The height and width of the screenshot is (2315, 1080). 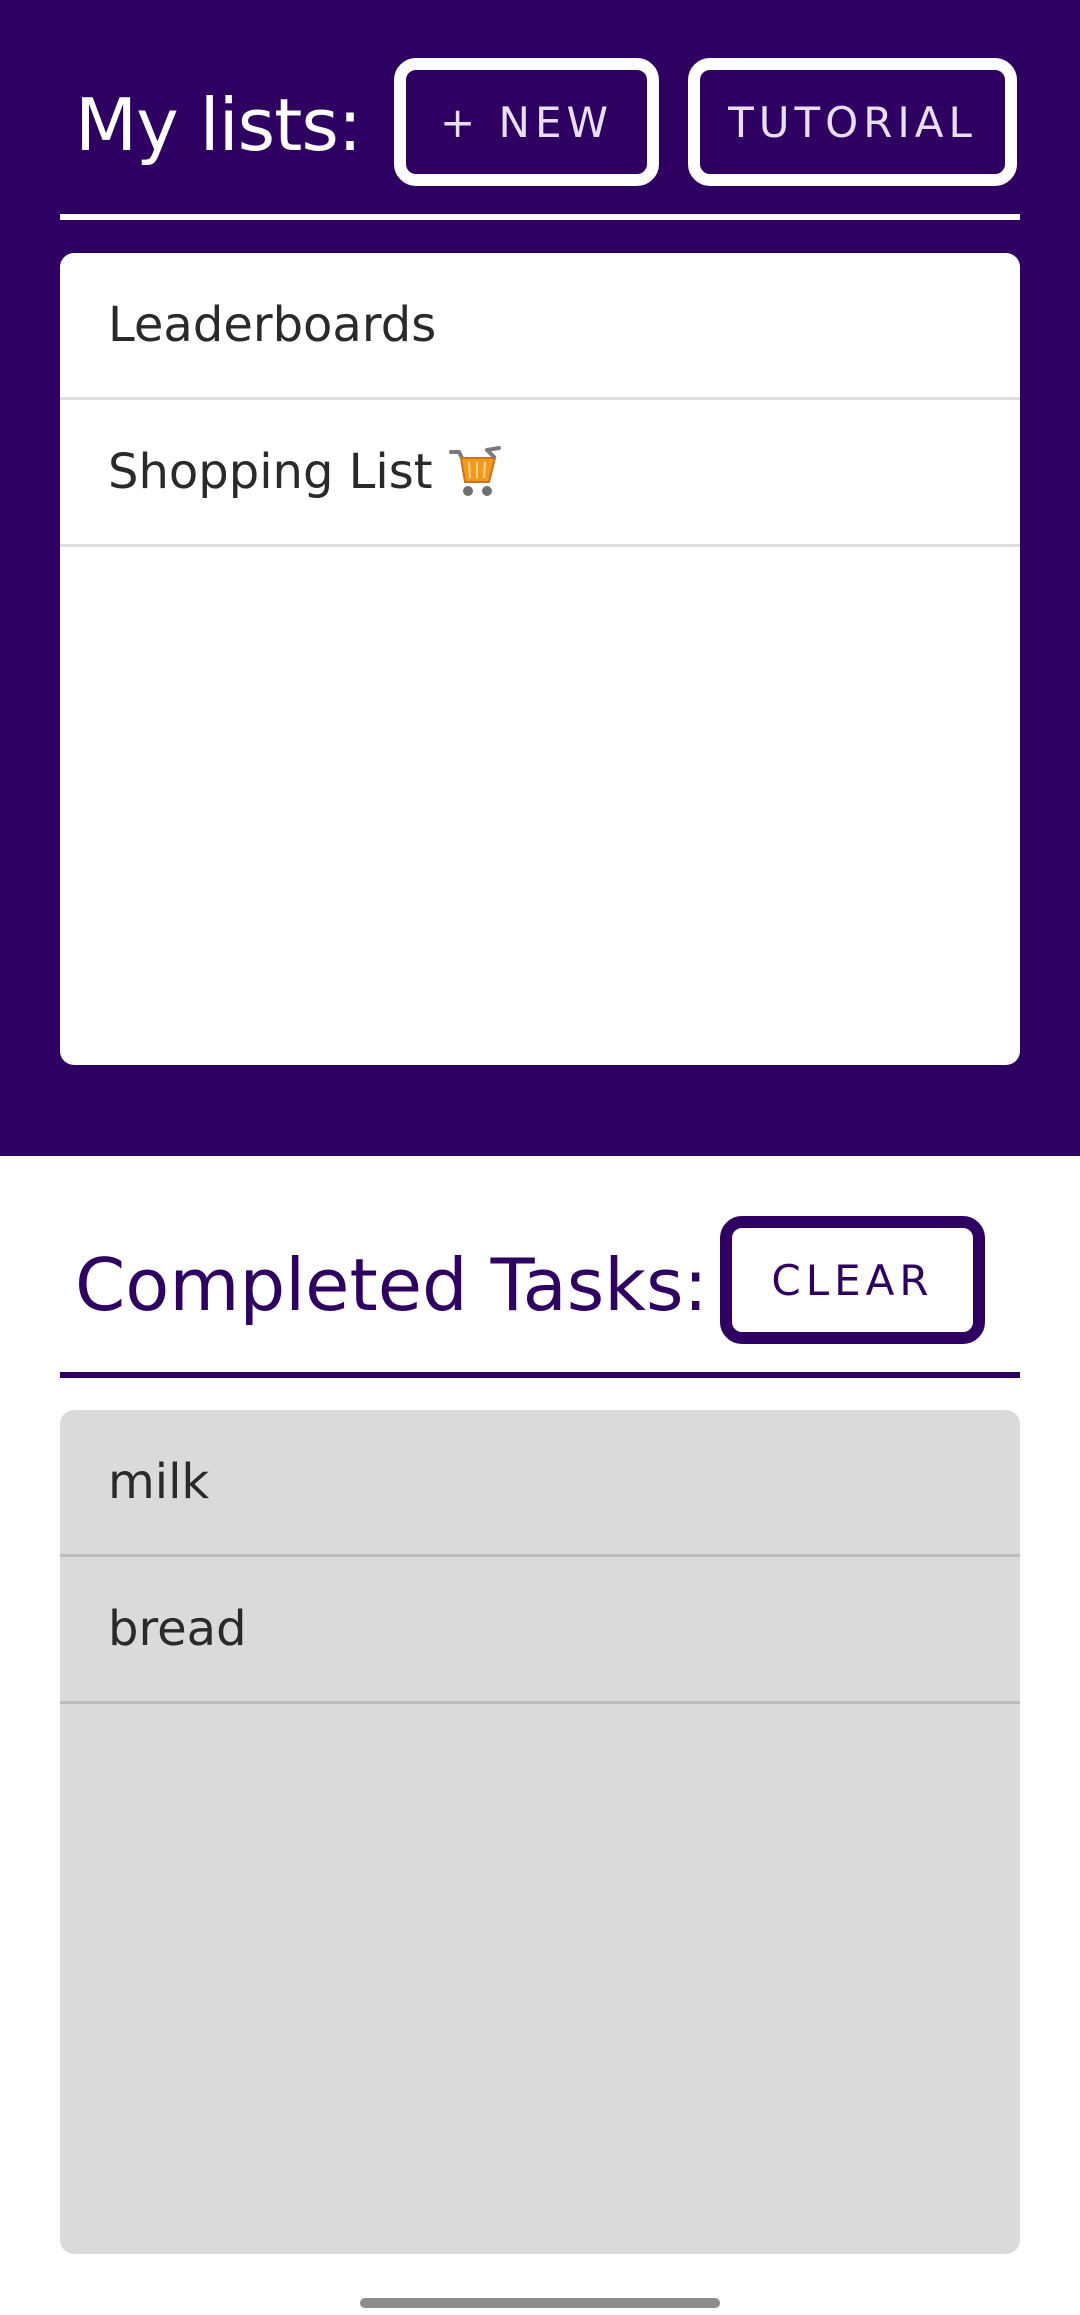 I want to click on list-item-label: Shopping List, so click(x=270, y=472).